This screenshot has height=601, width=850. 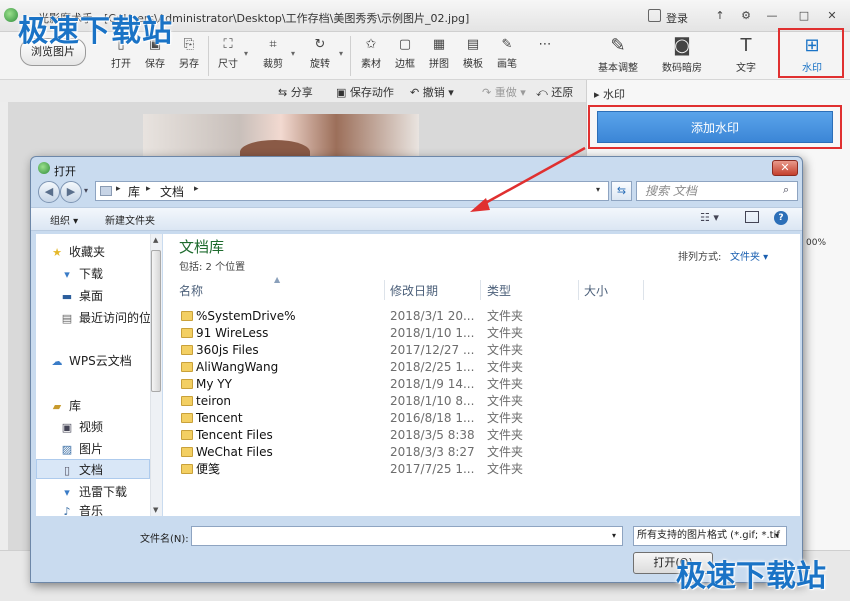 I want to click on filename-dropdown-icon: ▾, so click(x=614, y=535).